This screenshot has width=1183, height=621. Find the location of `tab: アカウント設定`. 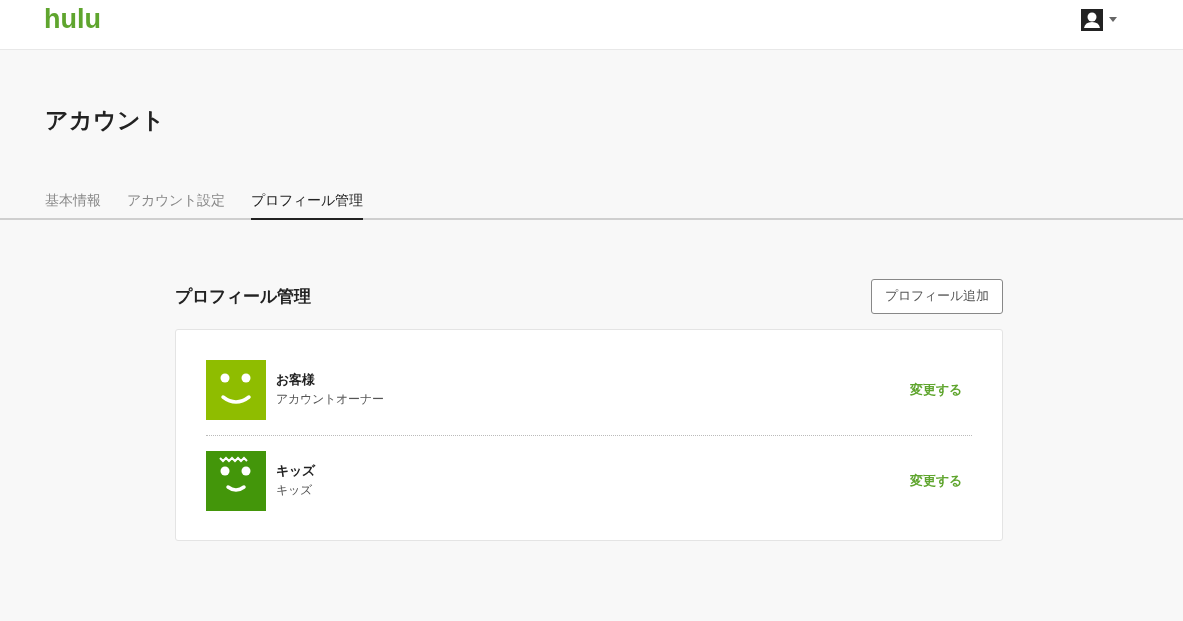

tab: アカウント設定 is located at coordinates (176, 206).